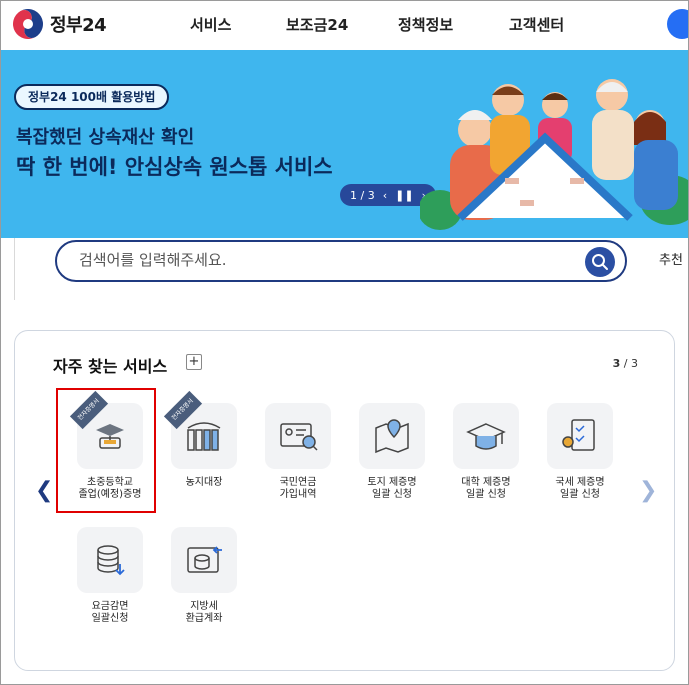 The image size is (689, 685). What do you see at coordinates (44, 490) in the screenshot?
I see `chevron-left-icon: ❮` at bounding box center [44, 490].